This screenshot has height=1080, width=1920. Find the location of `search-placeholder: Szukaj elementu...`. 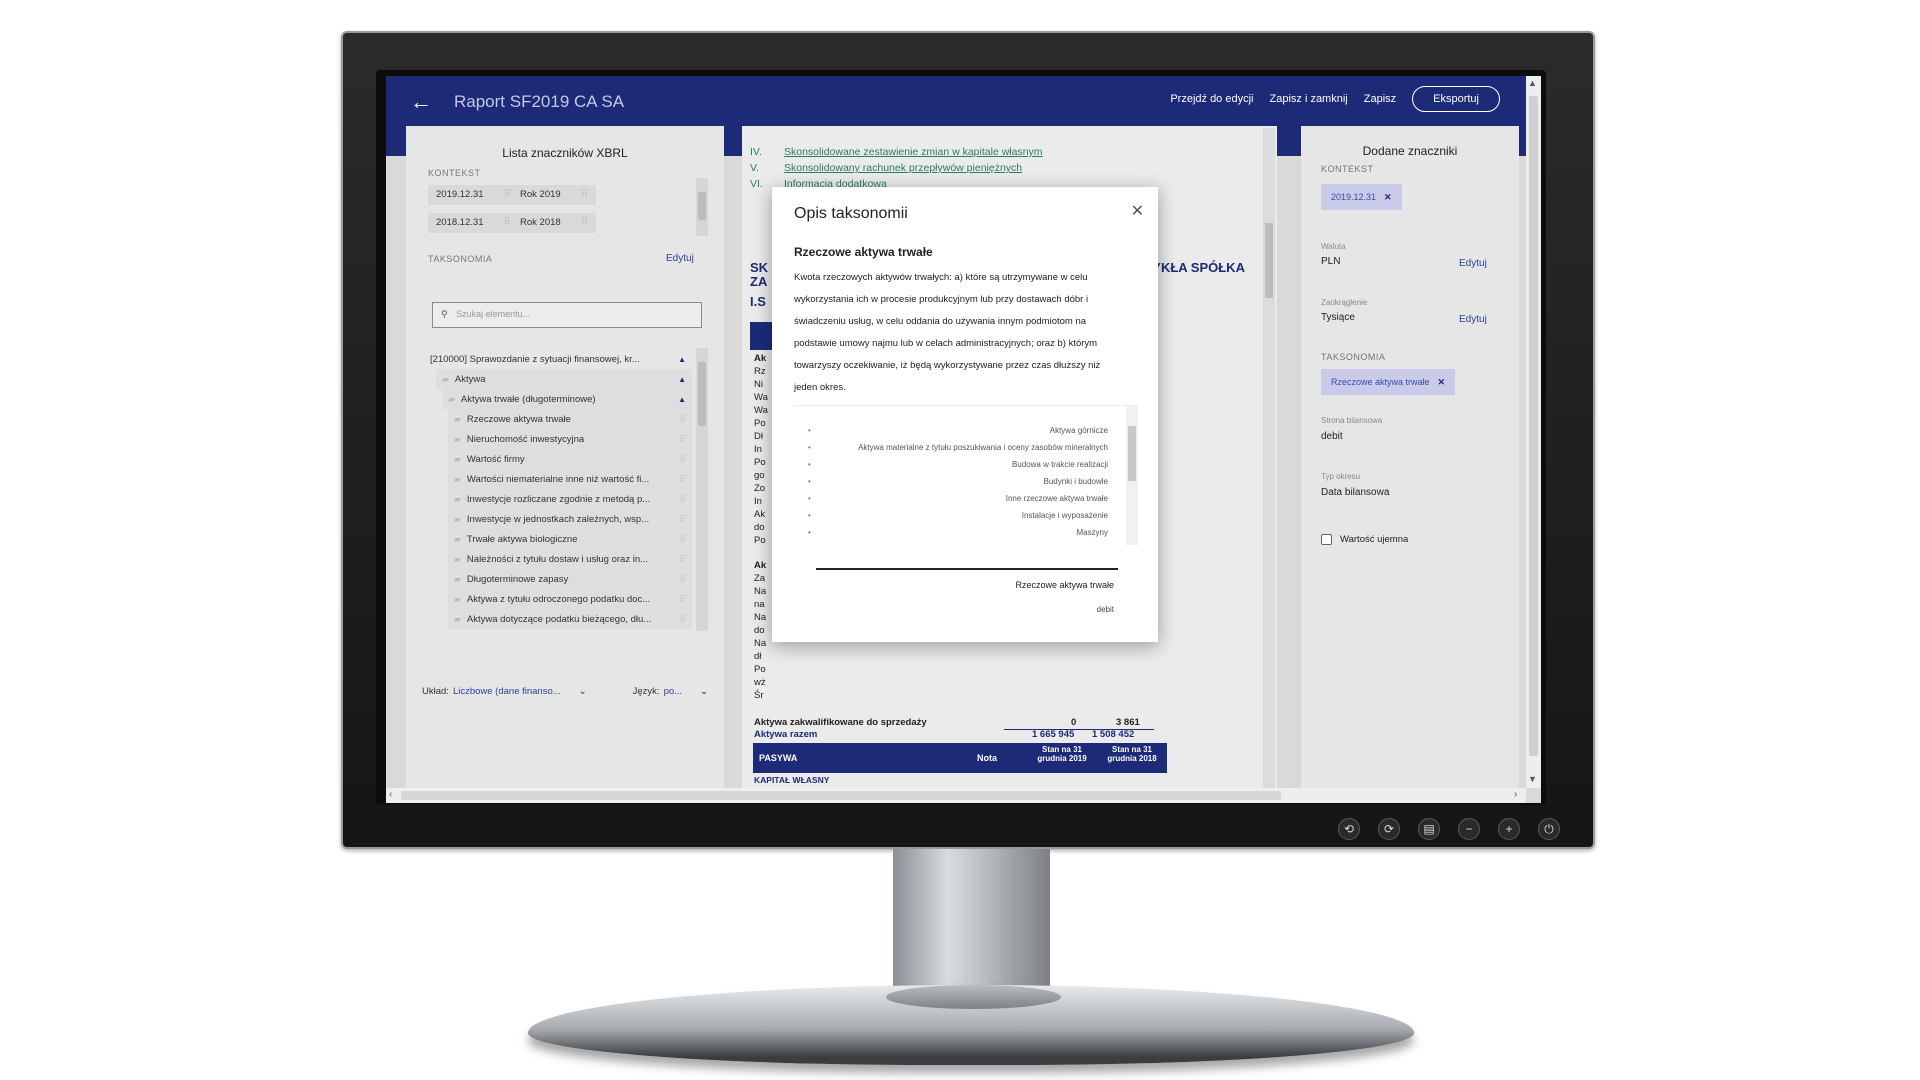

search-placeholder: Szukaj elementu... is located at coordinates (493, 314).